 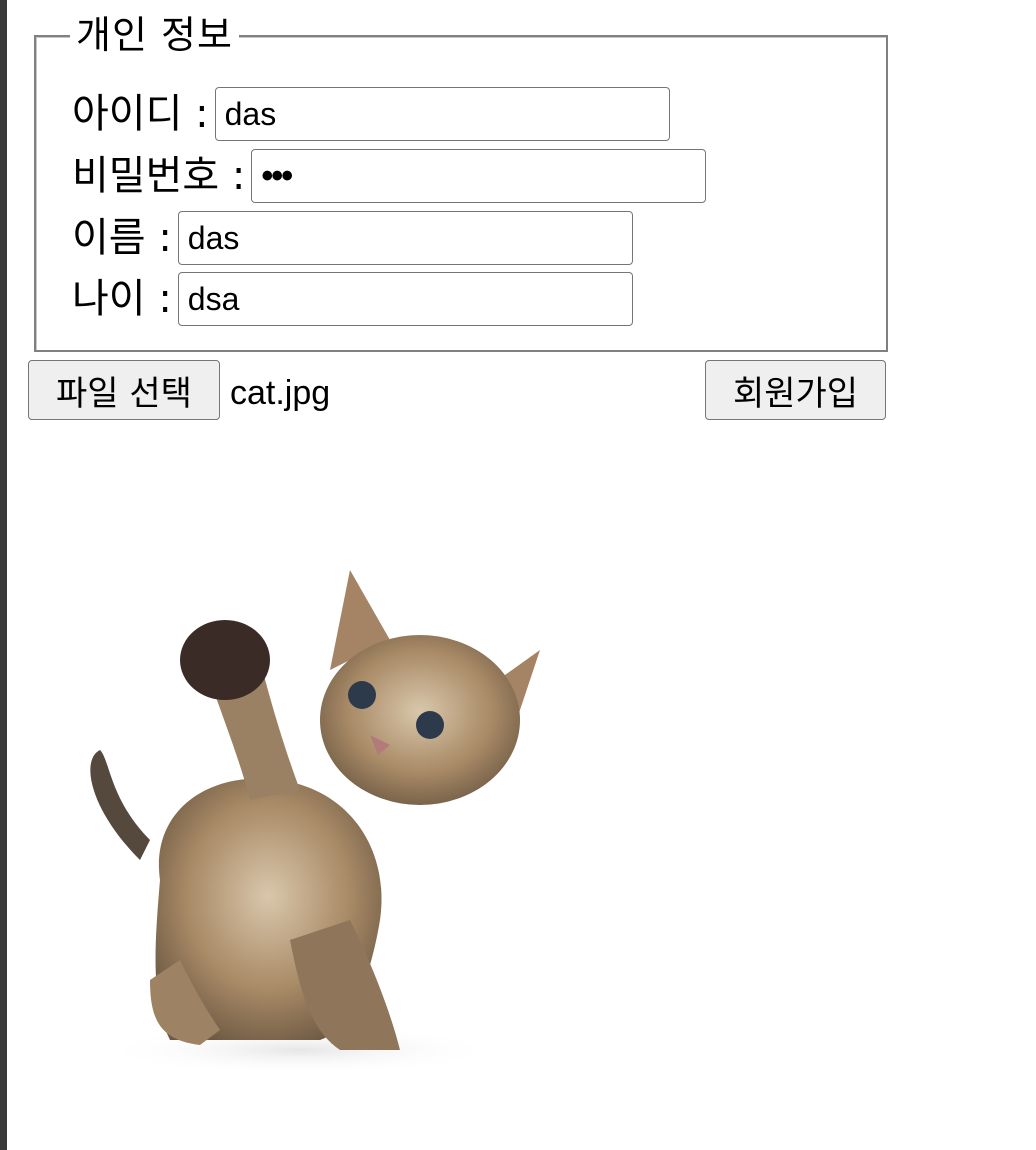 What do you see at coordinates (405, 299) in the screenshot?
I see `age-input` at bounding box center [405, 299].